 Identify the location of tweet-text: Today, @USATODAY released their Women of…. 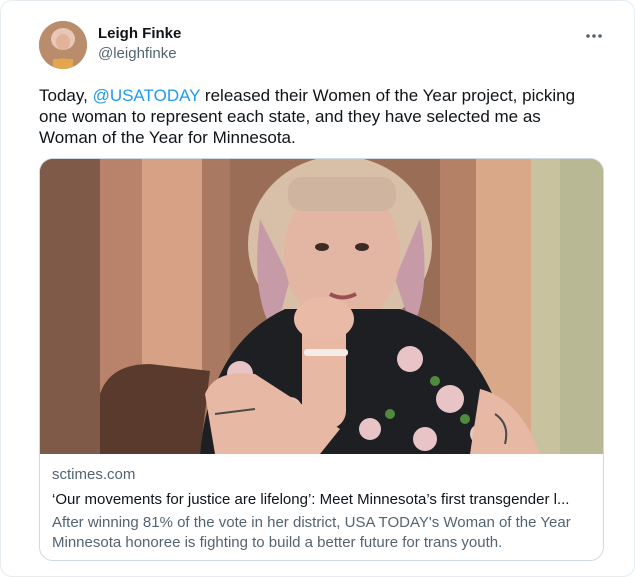
(319, 116).